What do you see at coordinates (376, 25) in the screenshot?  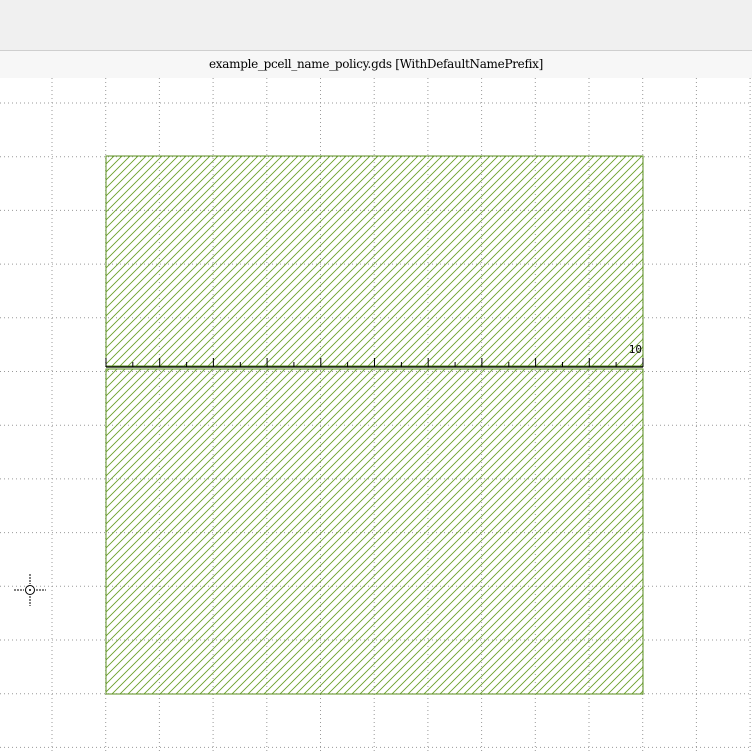 I see `toolbar` at bounding box center [376, 25].